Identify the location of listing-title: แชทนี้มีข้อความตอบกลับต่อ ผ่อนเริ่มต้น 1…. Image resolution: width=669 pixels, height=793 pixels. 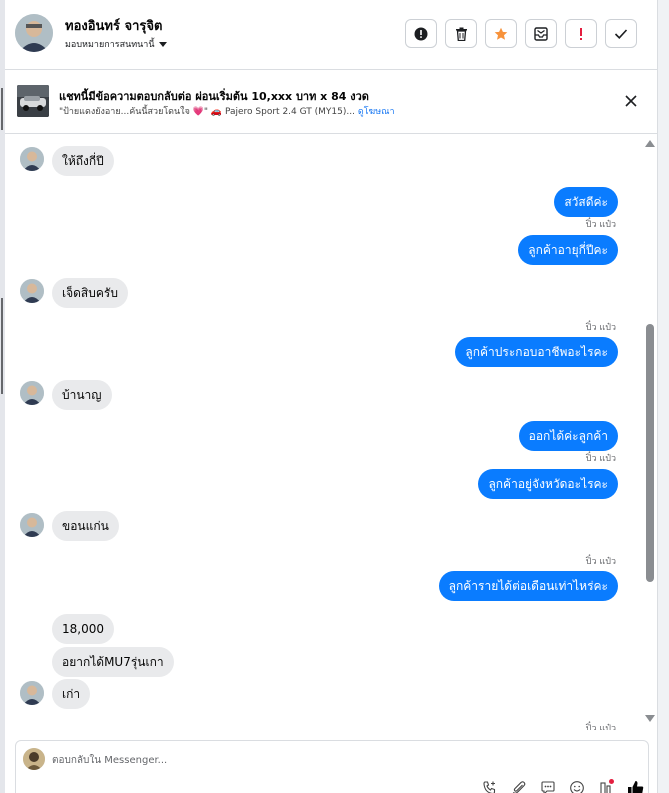
(214, 96).